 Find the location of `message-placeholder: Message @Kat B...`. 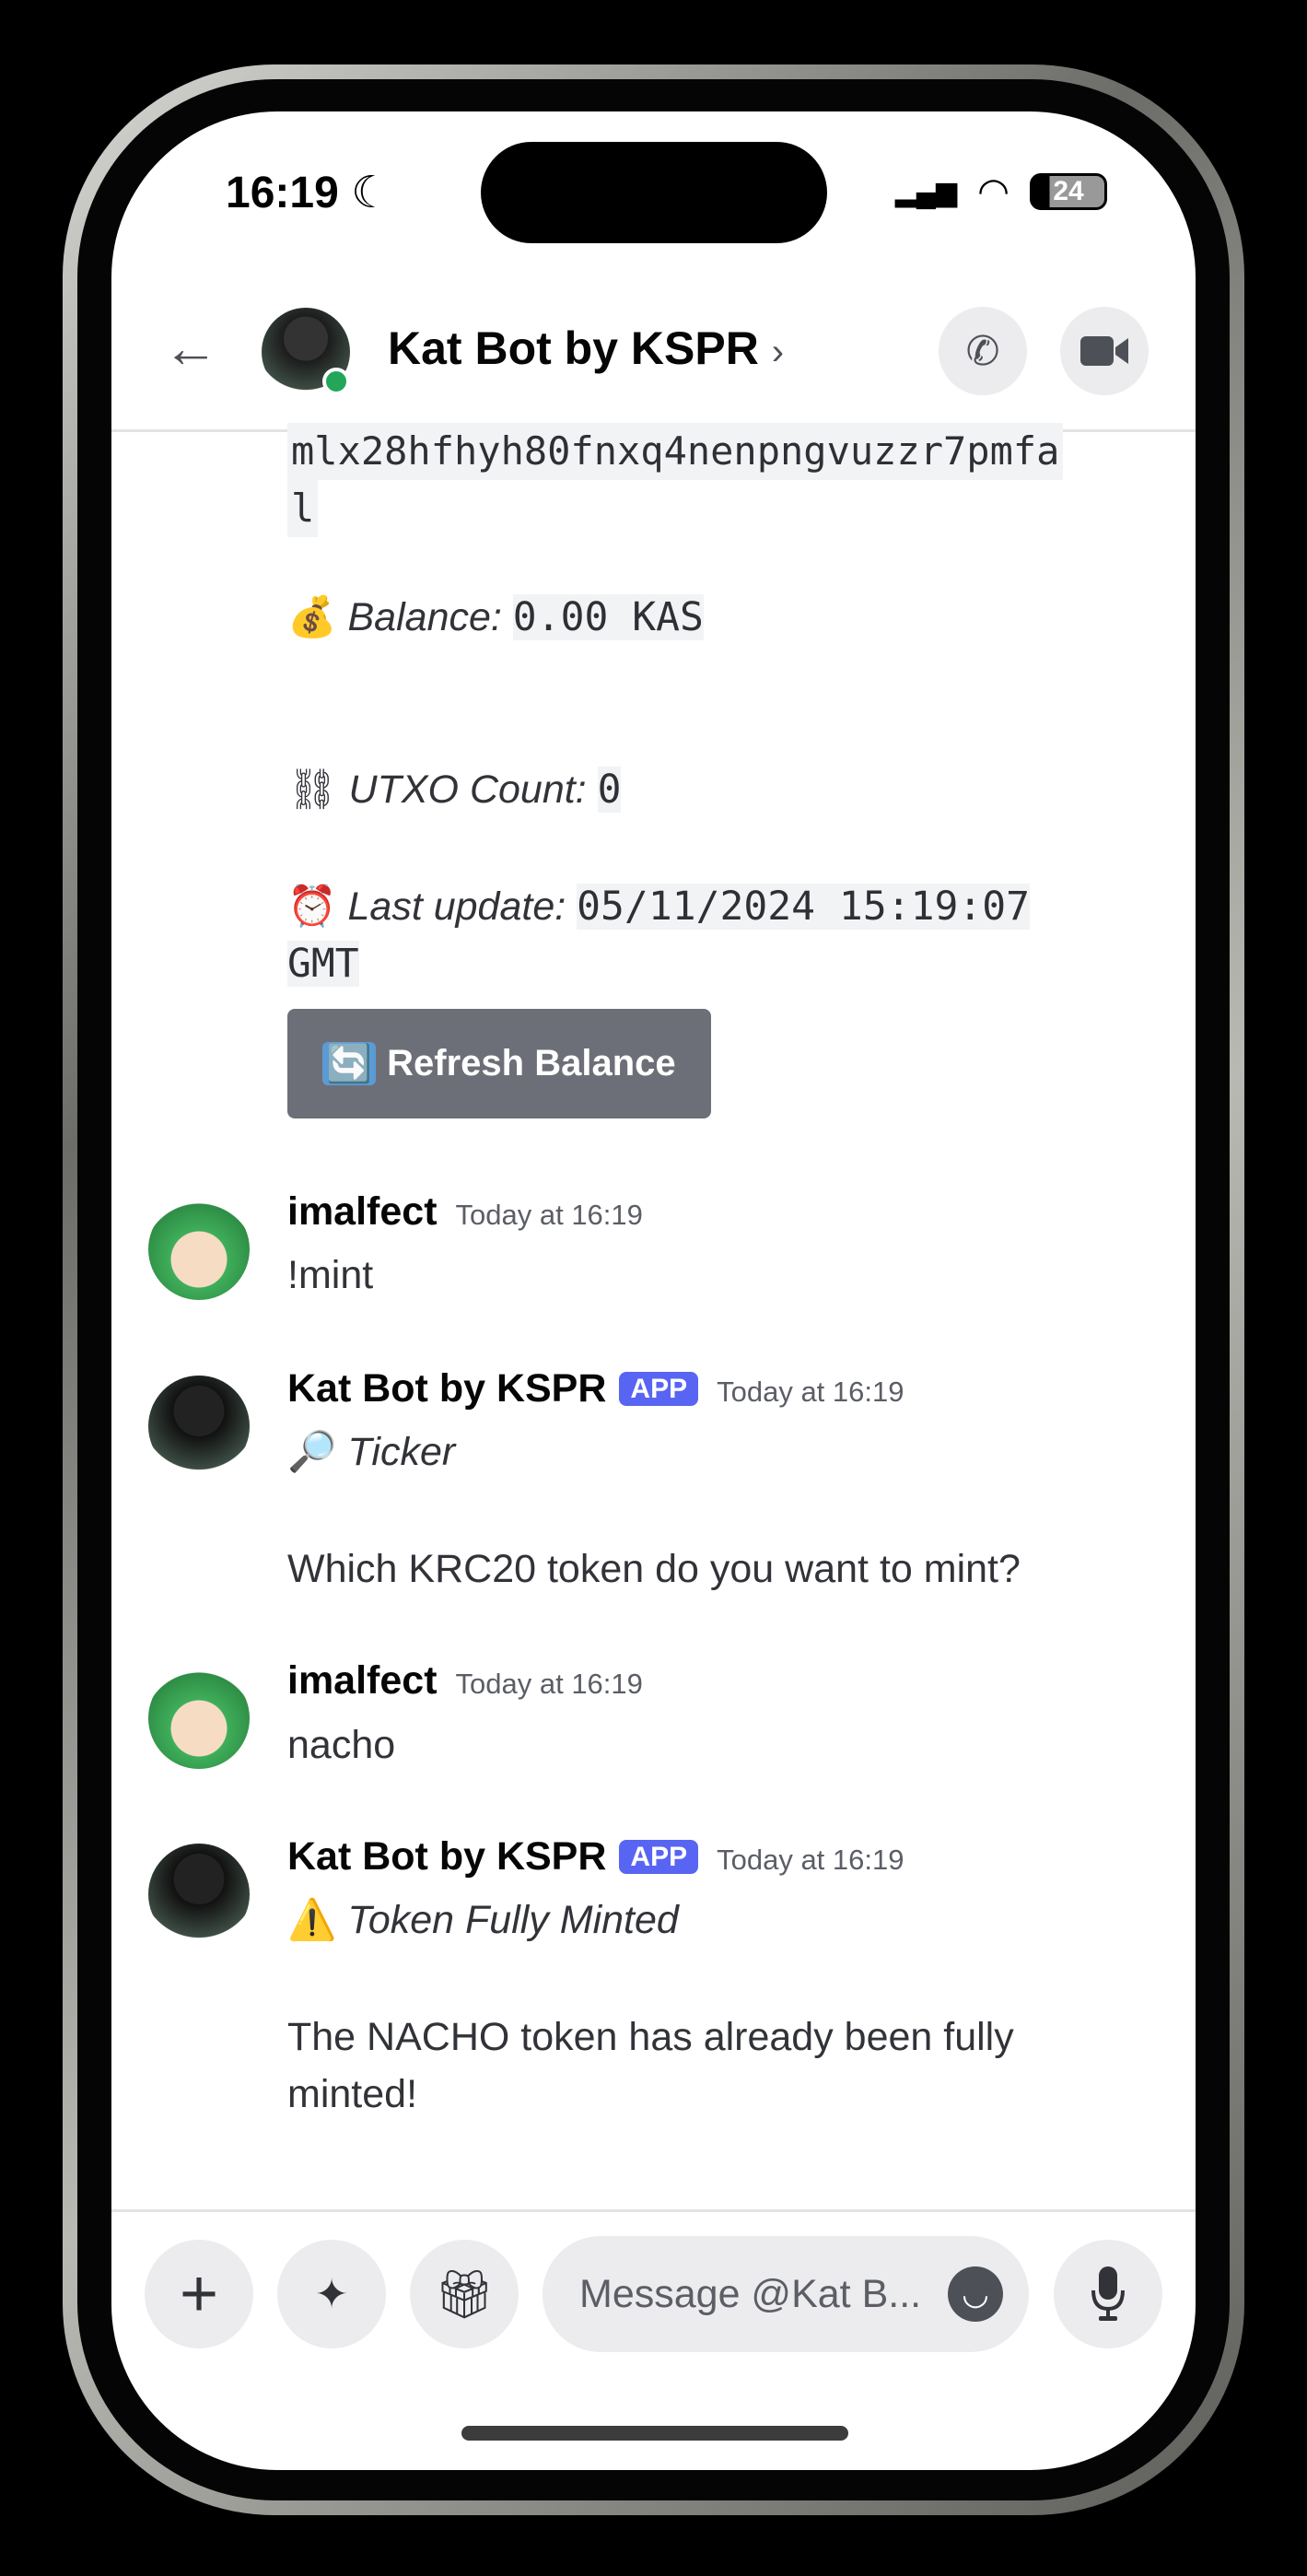

message-placeholder: Message @Kat B... is located at coordinates (751, 2293).